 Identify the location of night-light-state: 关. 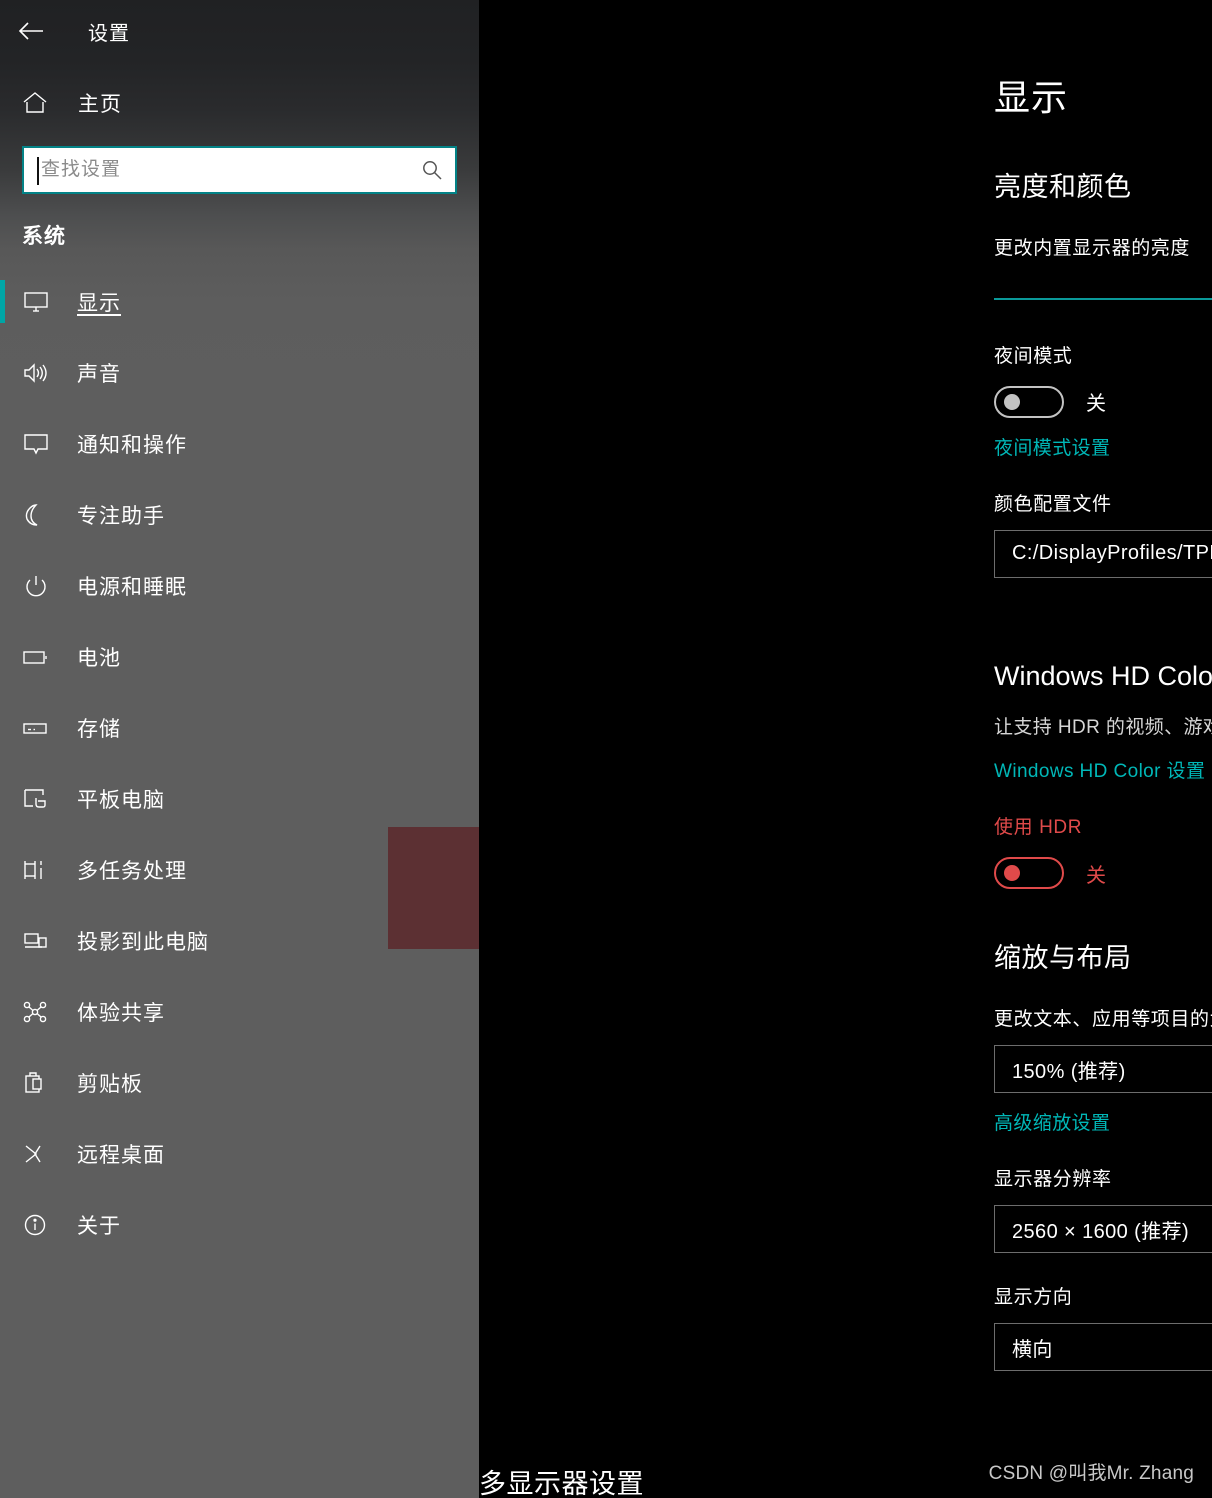
(1096, 404).